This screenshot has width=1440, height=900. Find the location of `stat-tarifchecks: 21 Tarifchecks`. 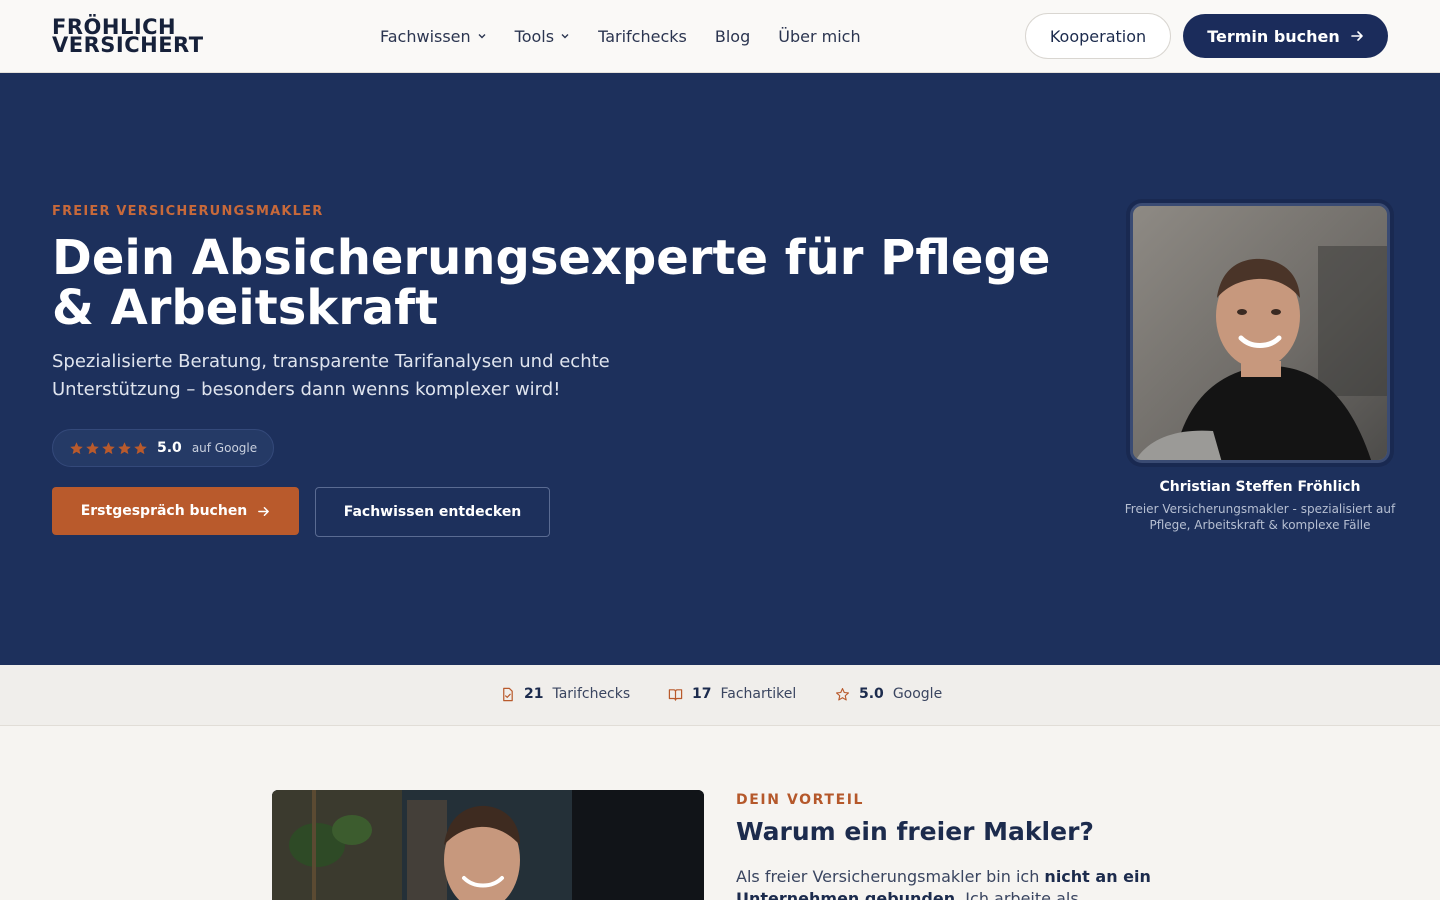

stat-tarifchecks: 21 Tarifchecks is located at coordinates (565, 694).